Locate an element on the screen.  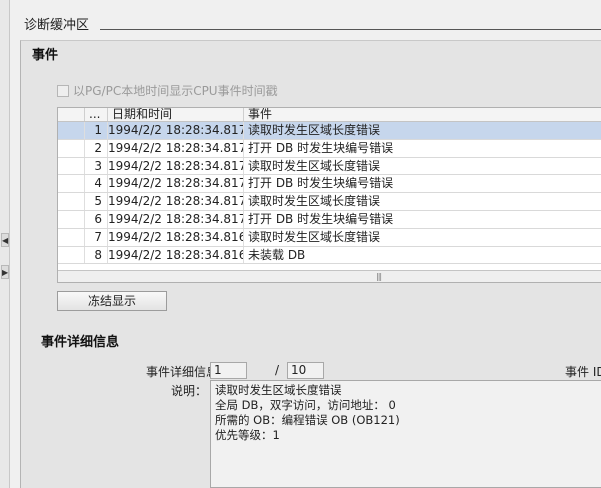
event-details-title: 事件详细信息 is located at coordinates (80, 342).